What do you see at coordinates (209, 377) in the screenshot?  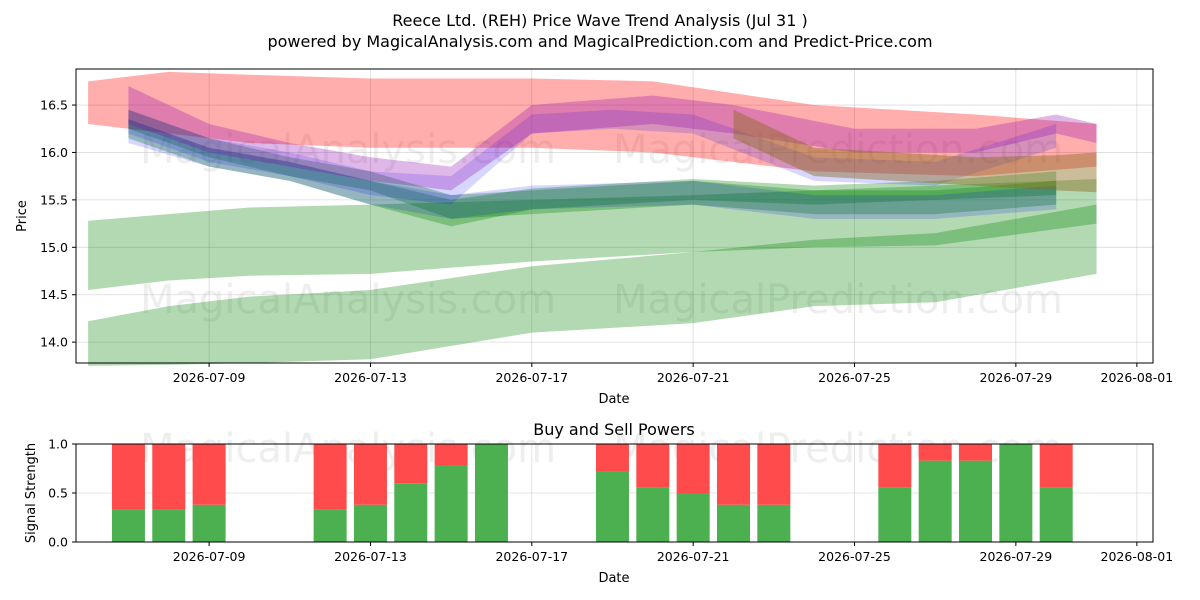 I see `price-x-tick-label: 2026-07-09` at bounding box center [209, 377].